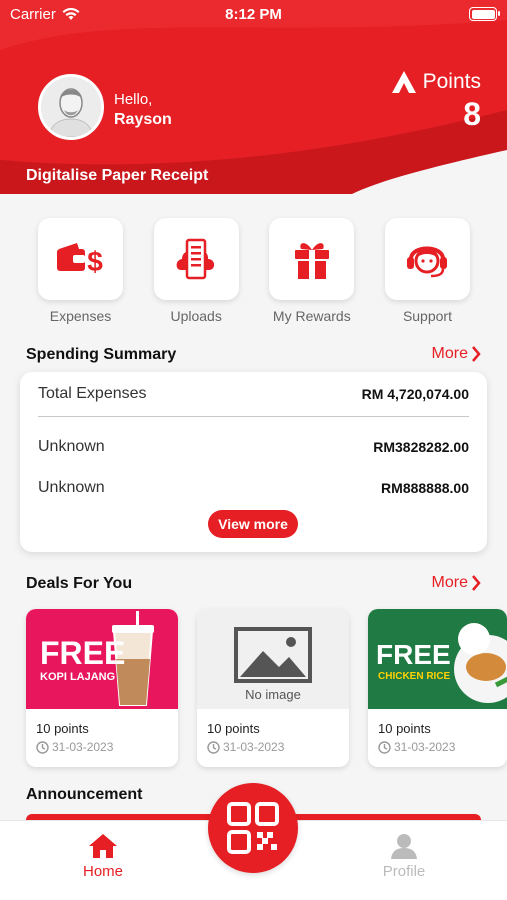  Describe the element at coordinates (273, 659) in the screenshot. I see `deal-image-placeholder: No image` at that location.